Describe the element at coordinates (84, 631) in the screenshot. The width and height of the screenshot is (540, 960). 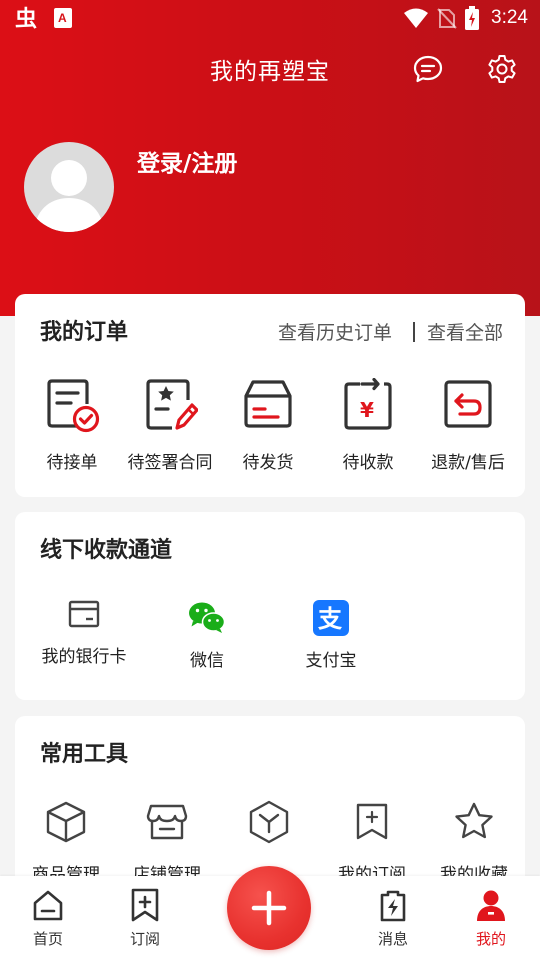
I see `pay-bank-card: 我的银行卡` at that location.